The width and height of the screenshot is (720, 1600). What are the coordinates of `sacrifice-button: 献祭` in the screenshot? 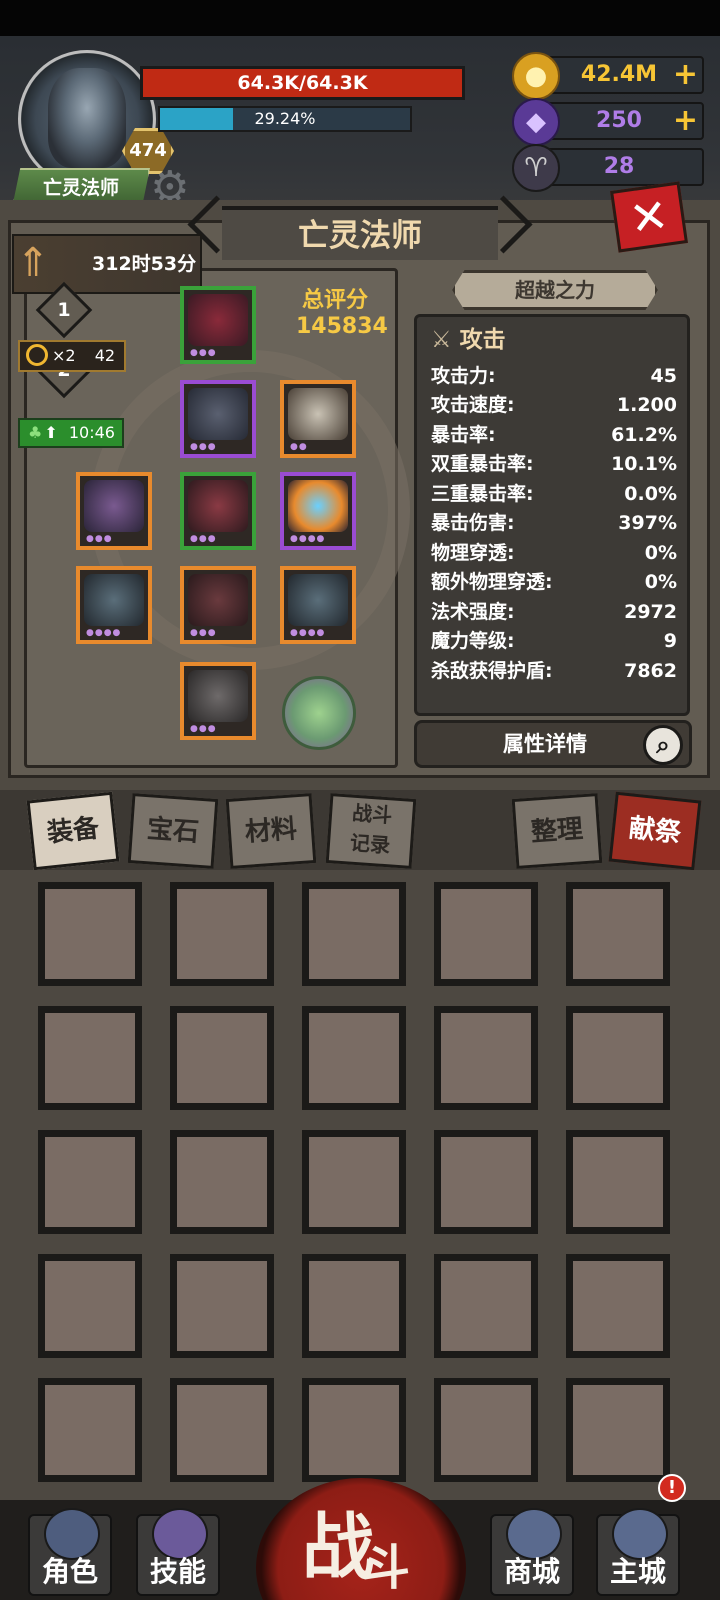 It's located at (655, 831).